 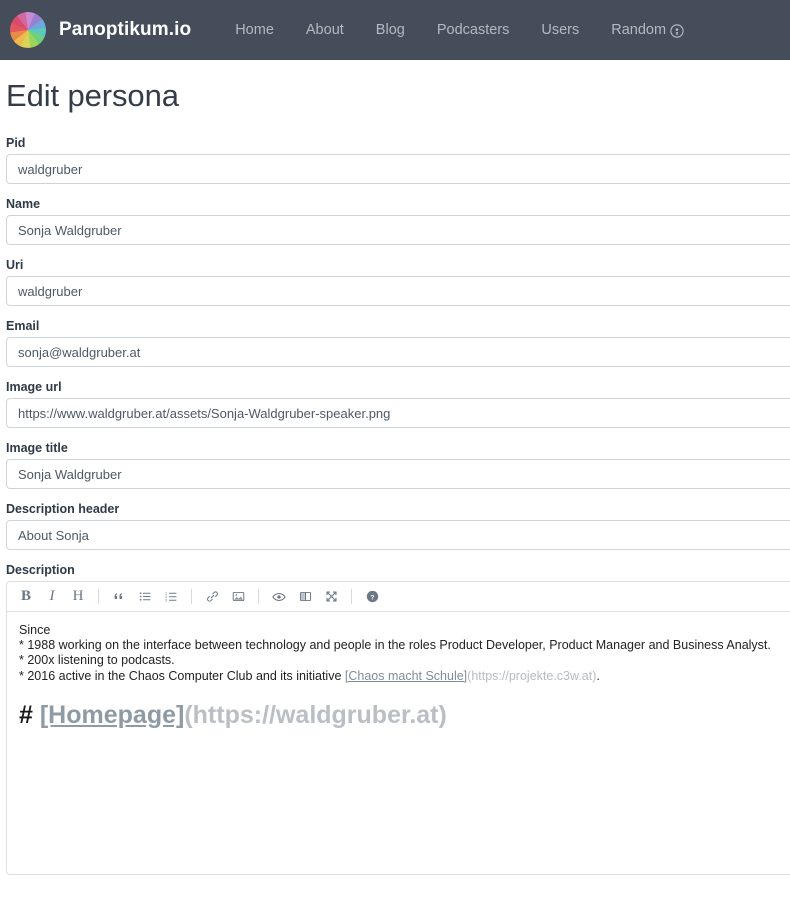 What do you see at coordinates (40, 570) in the screenshot?
I see `description-label: Description` at bounding box center [40, 570].